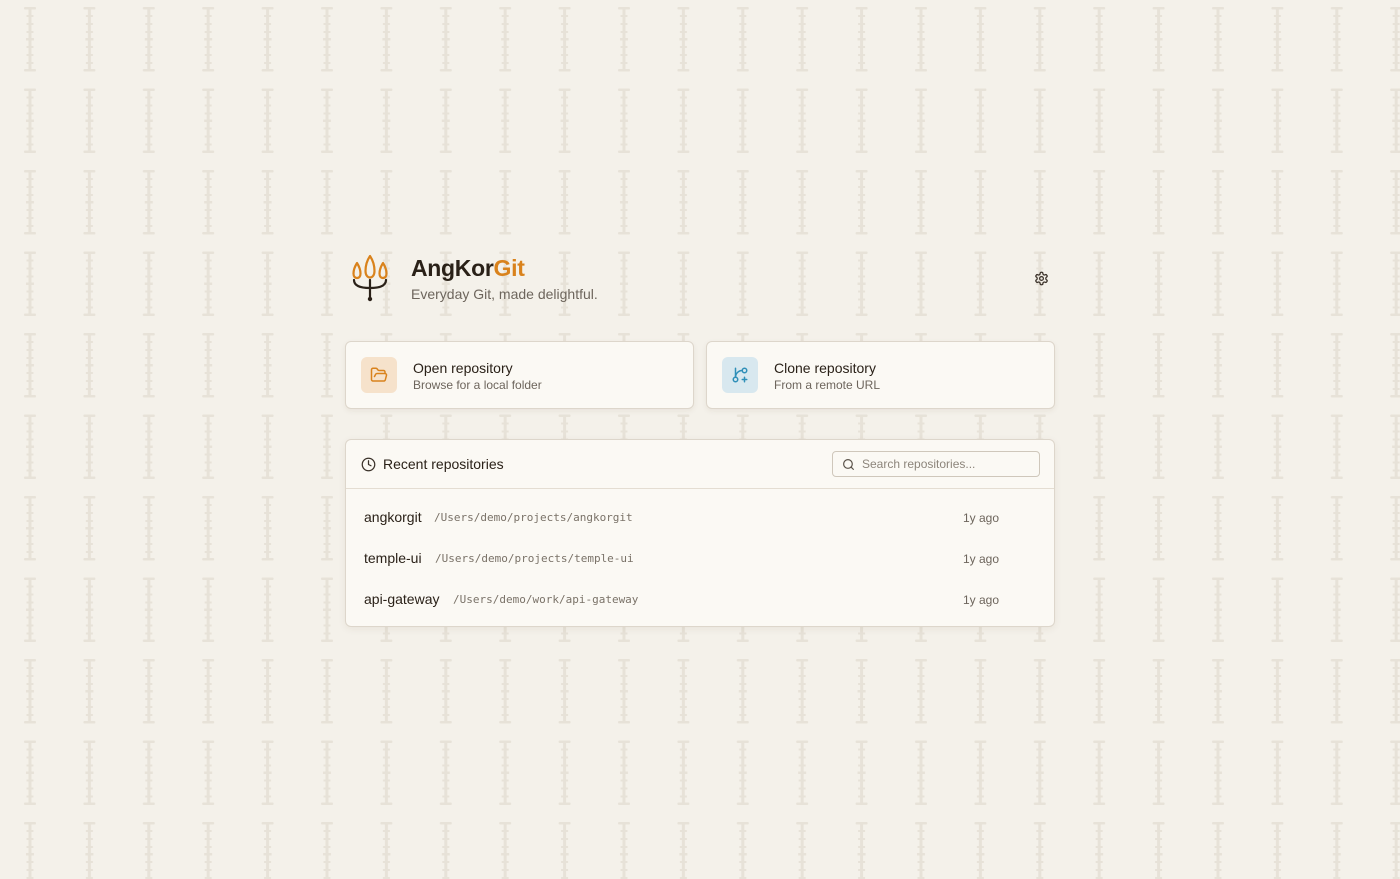 The height and width of the screenshot is (879, 1400). I want to click on open-repository-icon-badge, so click(379, 375).